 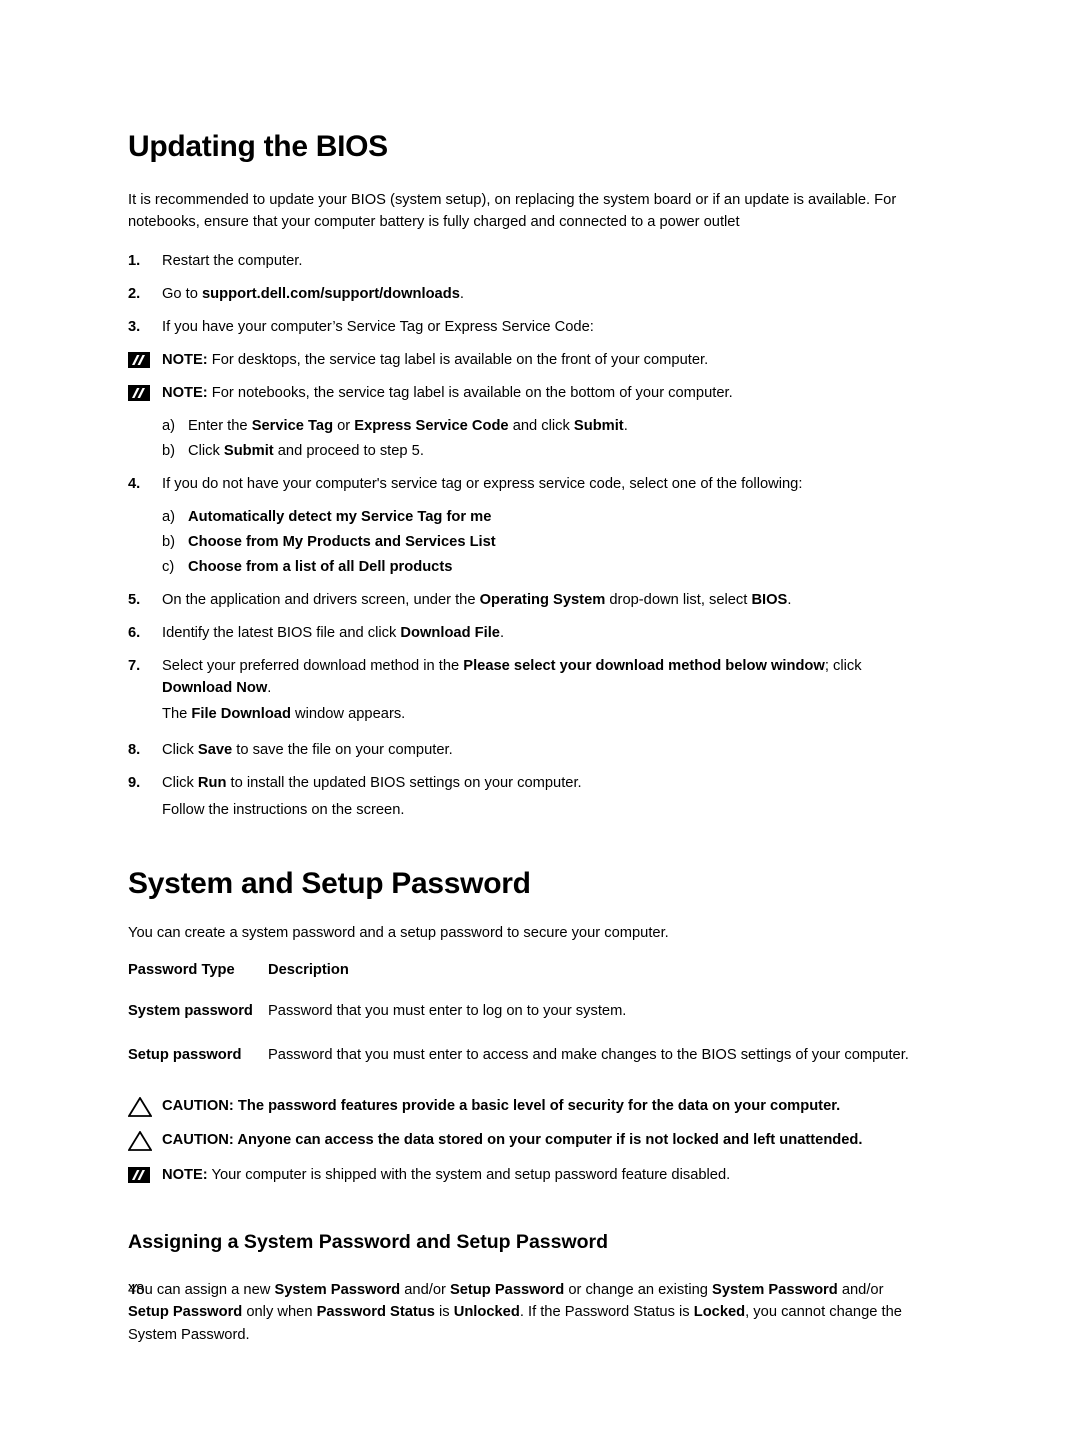 What do you see at coordinates (258, 146) in the screenshot?
I see `heading-updating-the-bios: Updating the BIOS` at bounding box center [258, 146].